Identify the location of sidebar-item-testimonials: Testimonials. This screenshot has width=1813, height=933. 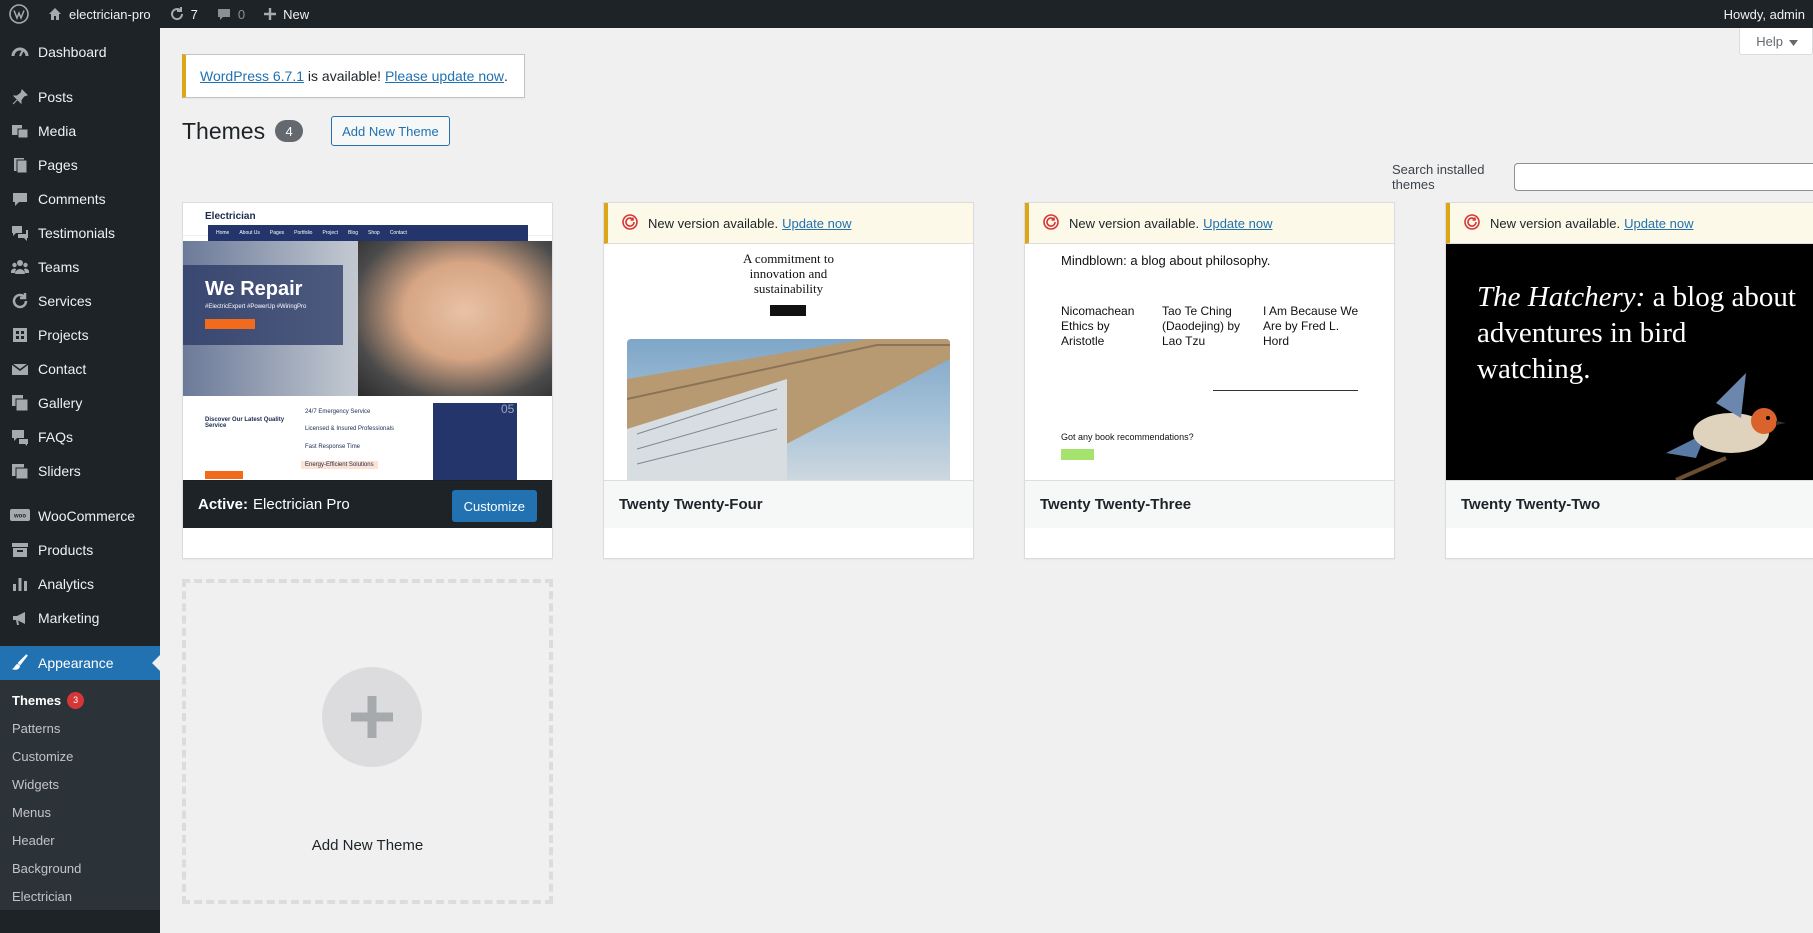
(80, 233).